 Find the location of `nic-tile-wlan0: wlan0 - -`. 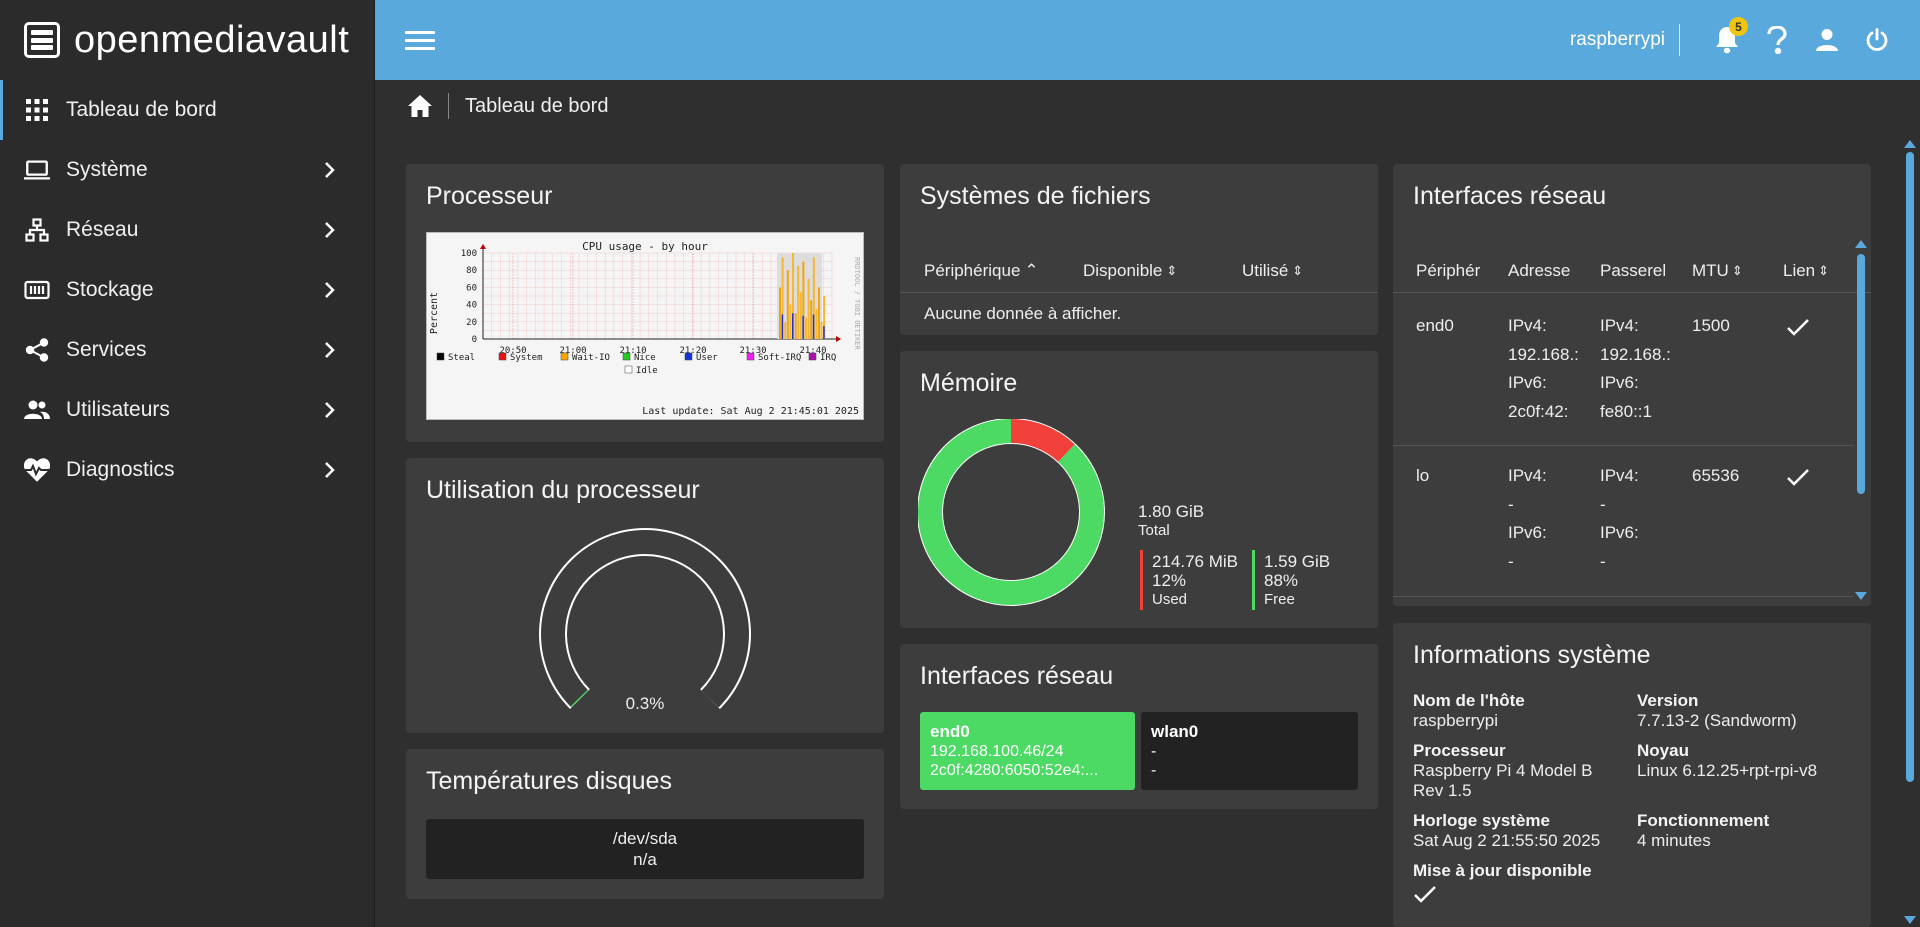

nic-tile-wlan0: wlan0 - - is located at coordinates (1249, 751).